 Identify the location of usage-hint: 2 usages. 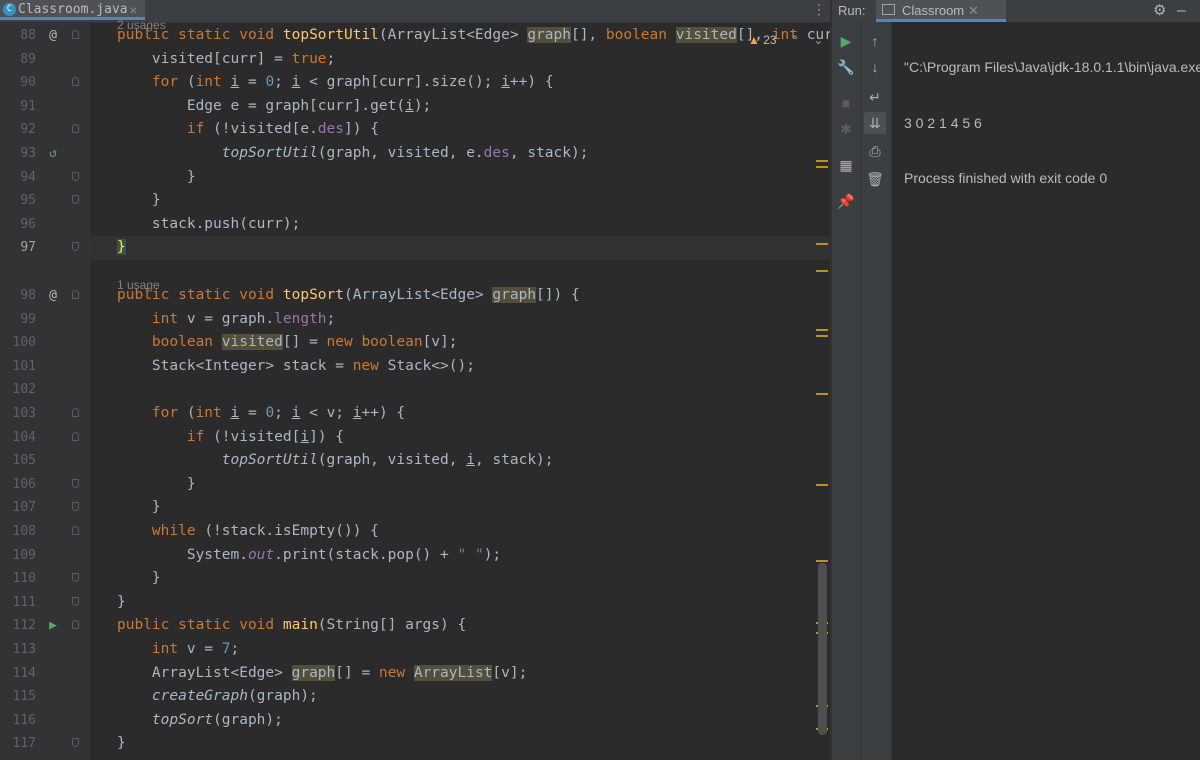
(141, 25).